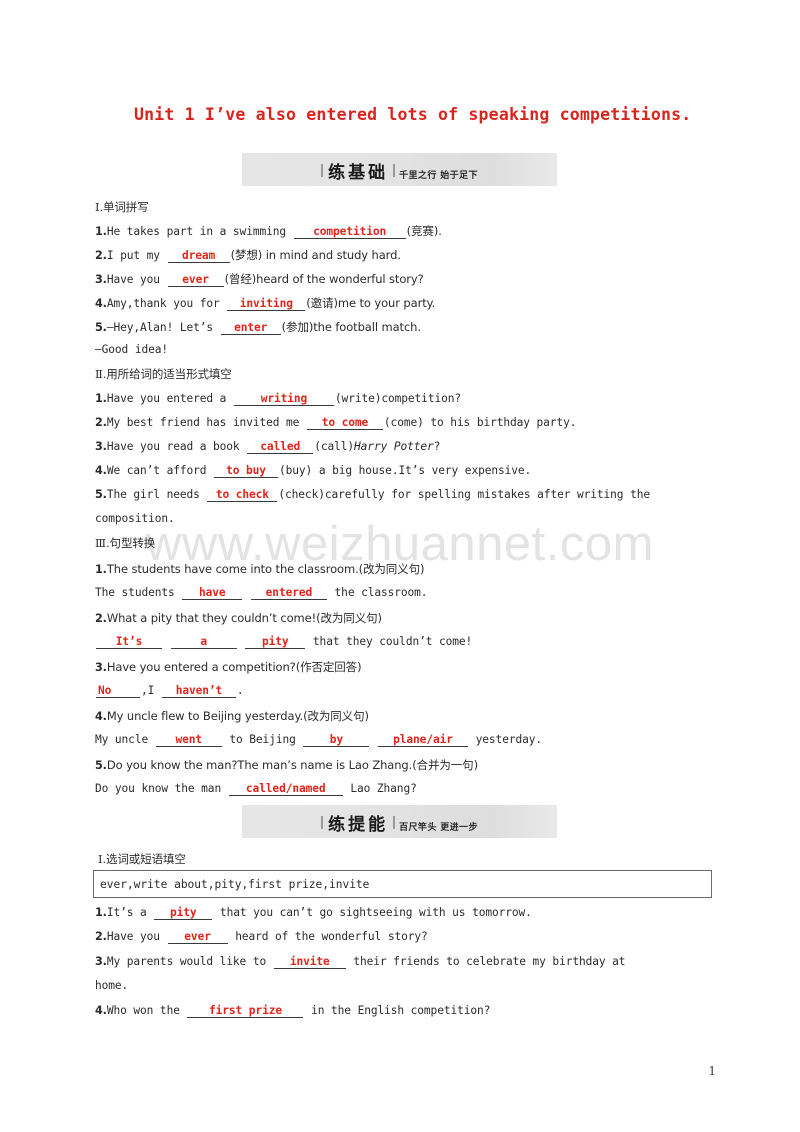  Describe the element at coordinates (438, 176) in the screenshot. I see `banner-sub-label: 千里之行 始于足下` at that location.